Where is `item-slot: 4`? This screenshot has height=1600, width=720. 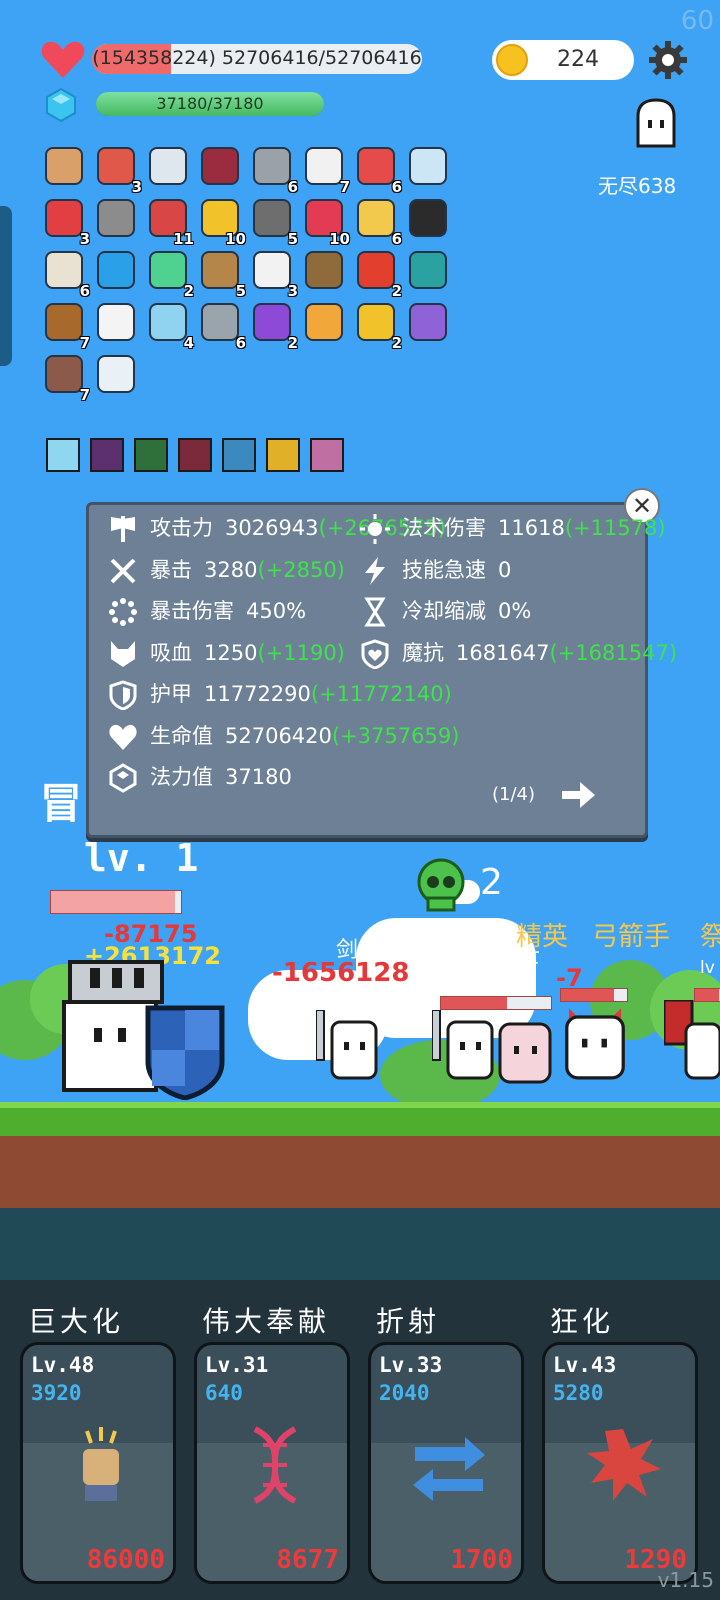 item-slot: 4 is located at coordinates (170, 326).